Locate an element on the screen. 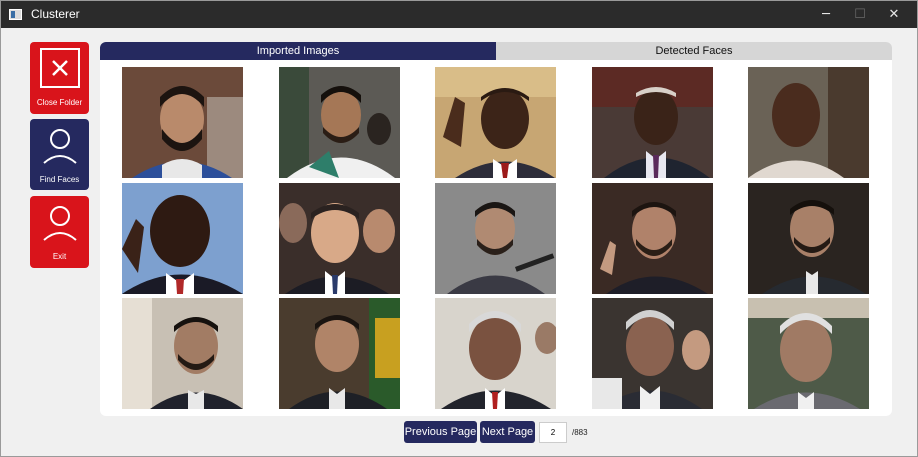  next-page-button: Next Page is located at coordinates (507, 432).